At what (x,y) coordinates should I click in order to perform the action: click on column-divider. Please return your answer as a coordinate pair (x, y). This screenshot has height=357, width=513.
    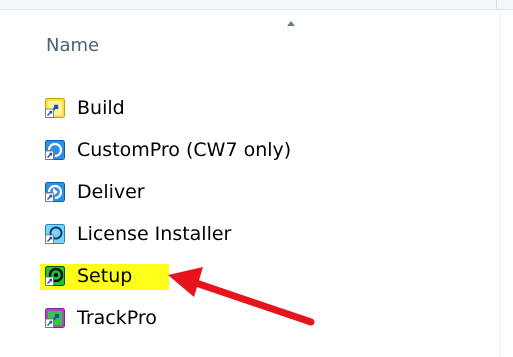
    Looking at the image, I should click on (496, 4).